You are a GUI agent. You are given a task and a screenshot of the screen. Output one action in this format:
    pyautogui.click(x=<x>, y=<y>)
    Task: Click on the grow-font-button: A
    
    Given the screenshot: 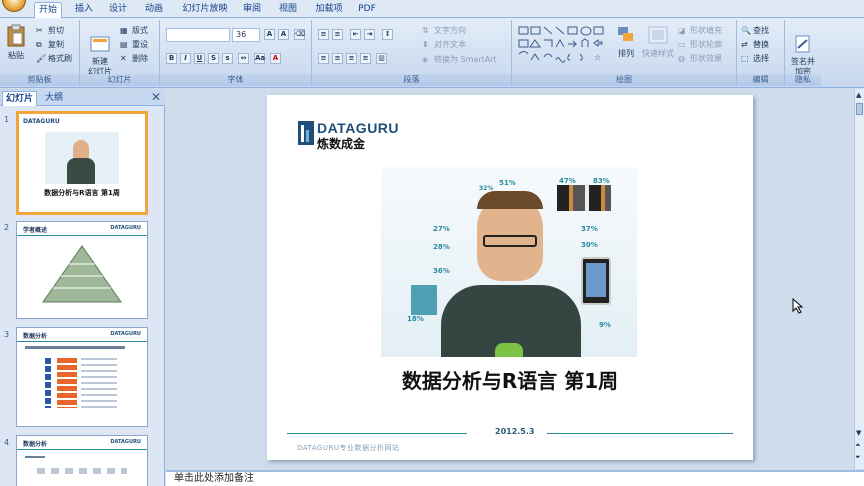 What is the action you would take?
    pyautogui.click(x=269, y=34)
    